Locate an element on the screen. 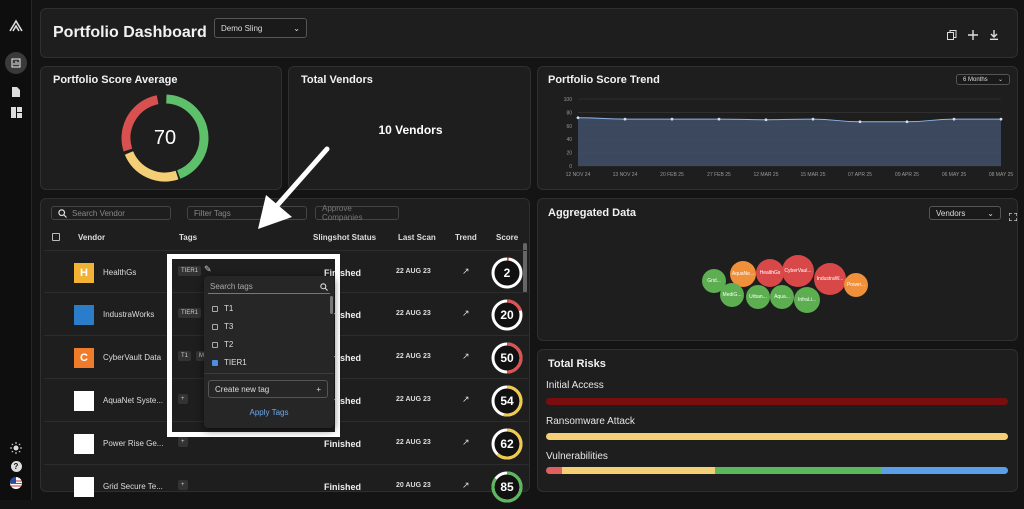  score-value: 62 is located at coordinates (507, 444).